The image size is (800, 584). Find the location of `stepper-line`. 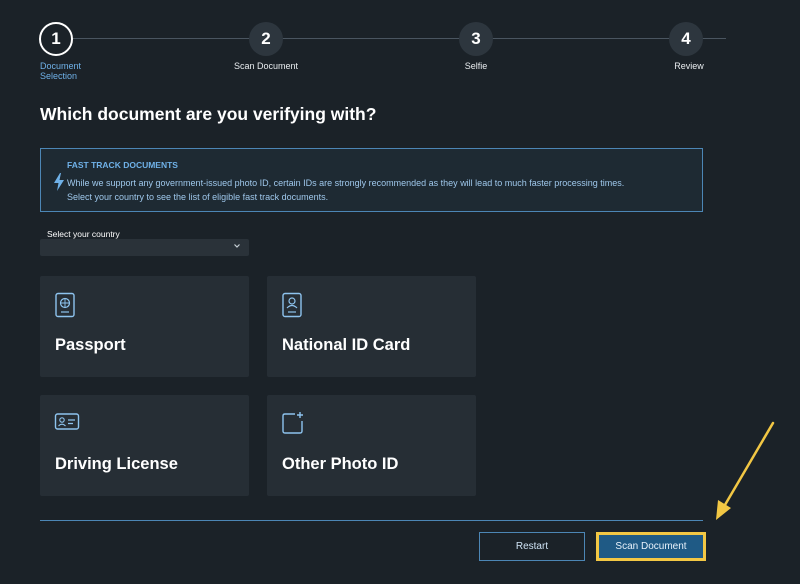

stepper-line is located at coordinates (399, 38).